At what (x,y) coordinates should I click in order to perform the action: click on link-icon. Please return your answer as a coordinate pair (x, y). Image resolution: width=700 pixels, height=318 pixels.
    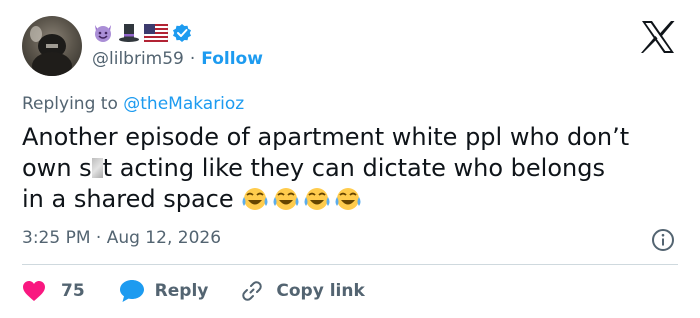
    Looking at the image, I should click on (252, 291).